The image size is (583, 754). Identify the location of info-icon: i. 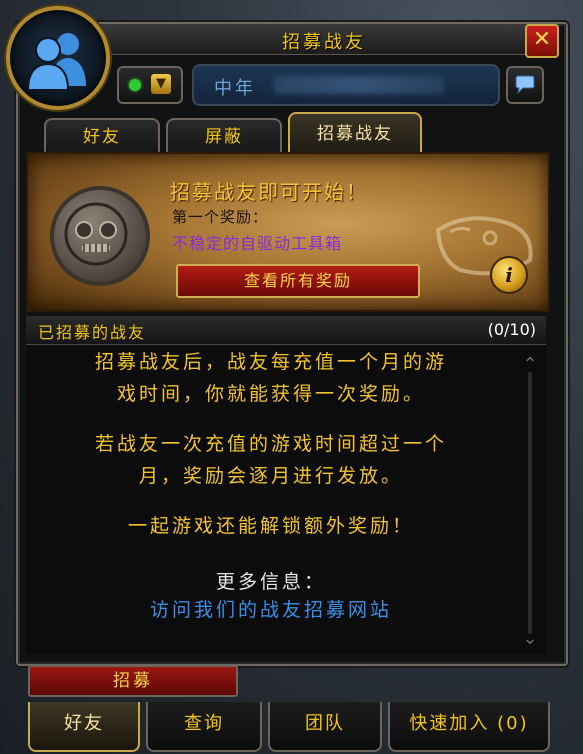
(509, 275).